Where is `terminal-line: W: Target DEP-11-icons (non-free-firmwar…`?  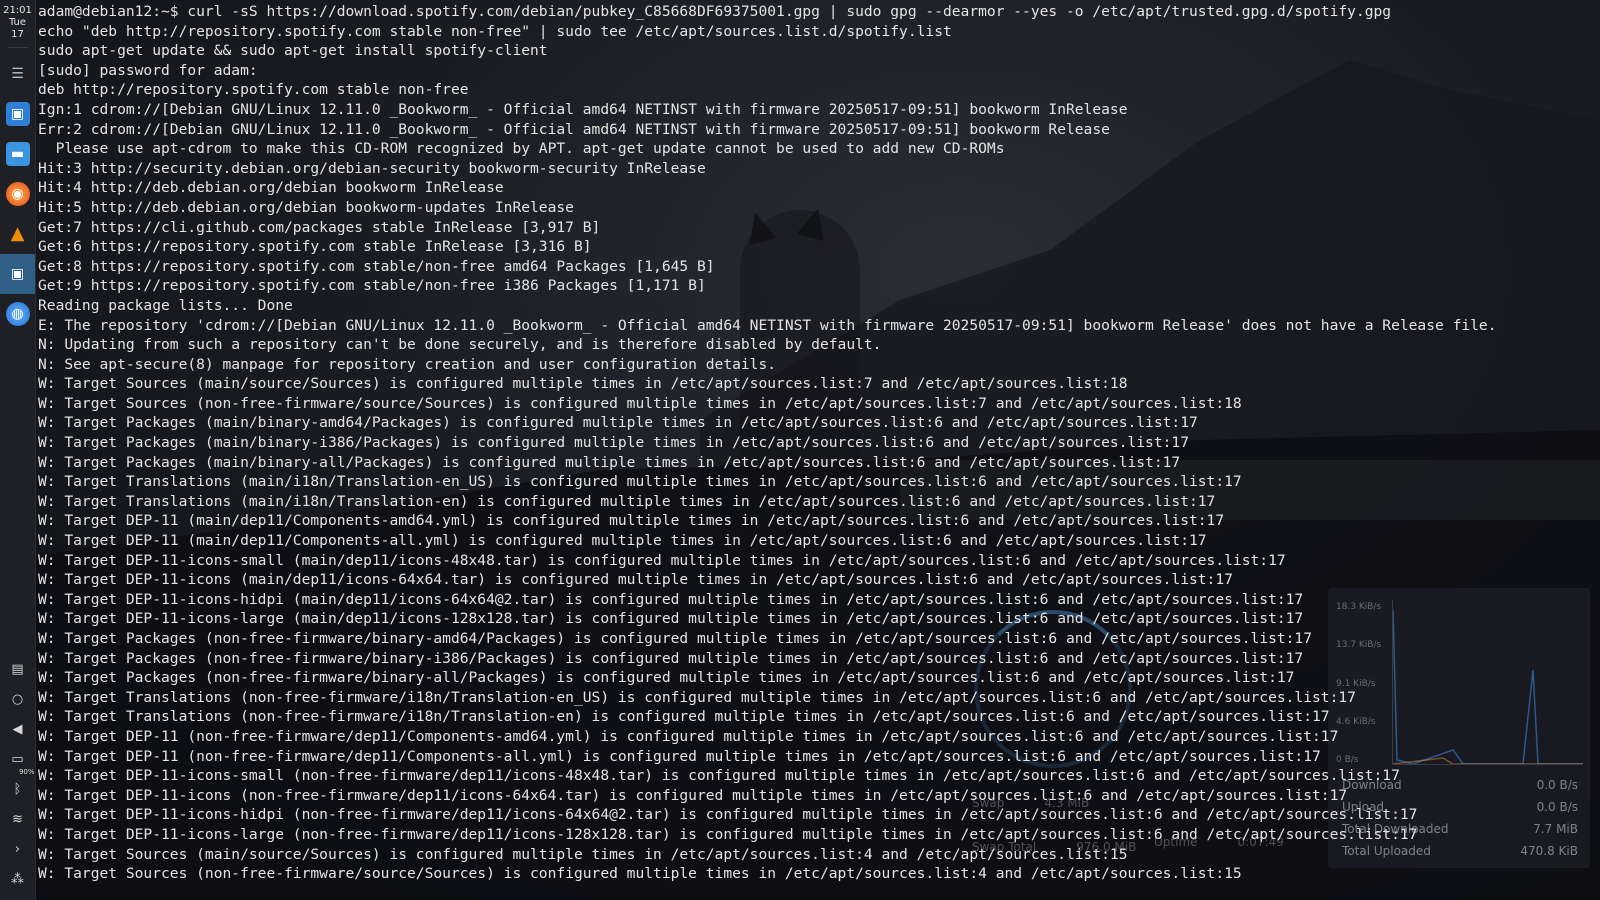 terminal-line: W: Target DEP-11-icons (non-free-firmwar… is located at coordinates (693, 795).